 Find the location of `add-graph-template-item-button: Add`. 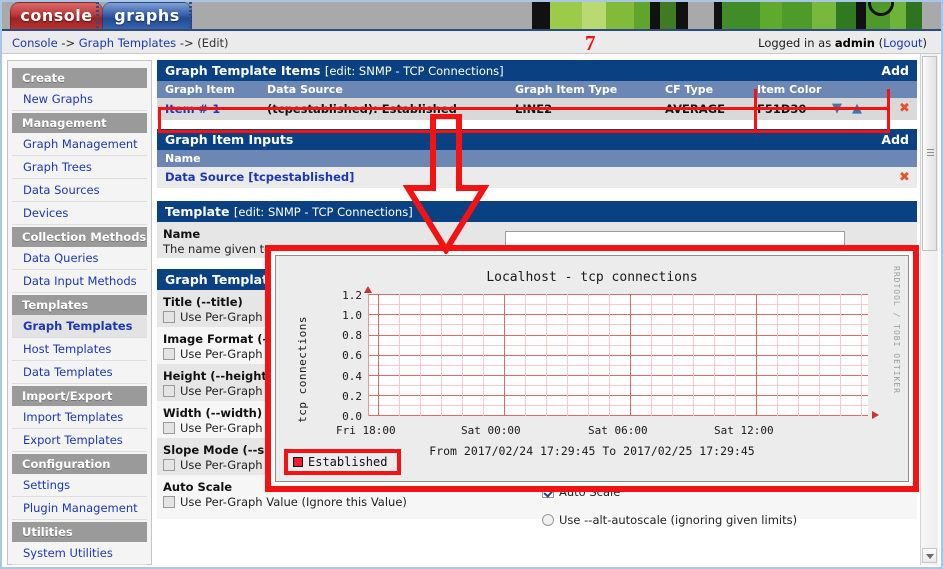

add-graph-template-item-button: Add is located at coordinates (895, 70).